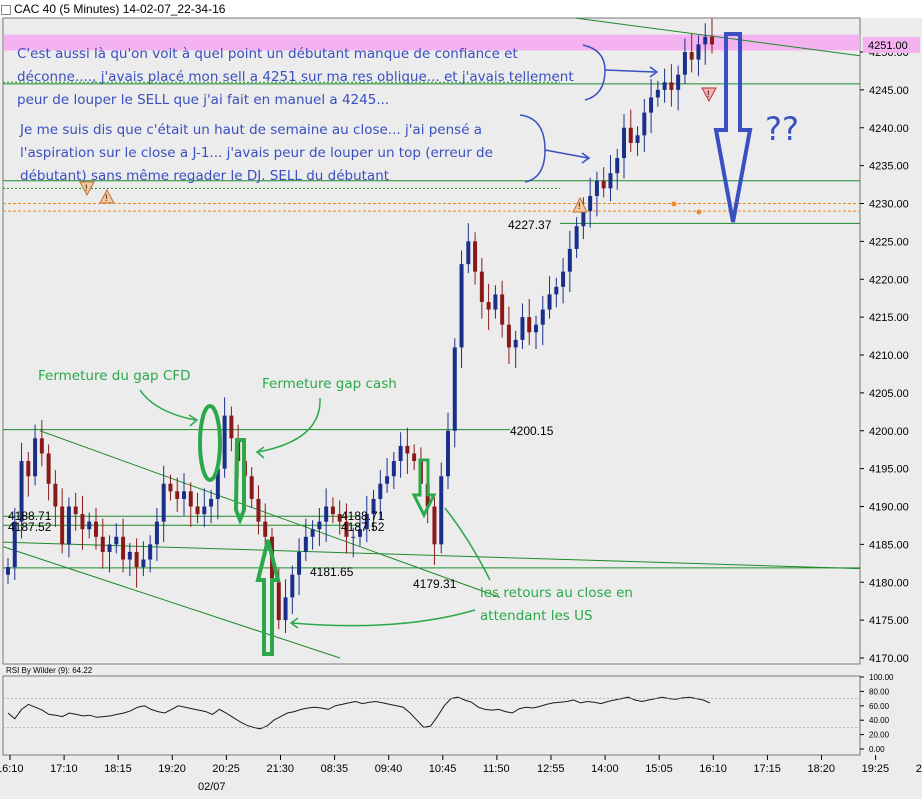  What do you see at coordinates (64, 769) in the screenshot?
I see `time-tick-label: 17:10` at bounding box center [64, 769].